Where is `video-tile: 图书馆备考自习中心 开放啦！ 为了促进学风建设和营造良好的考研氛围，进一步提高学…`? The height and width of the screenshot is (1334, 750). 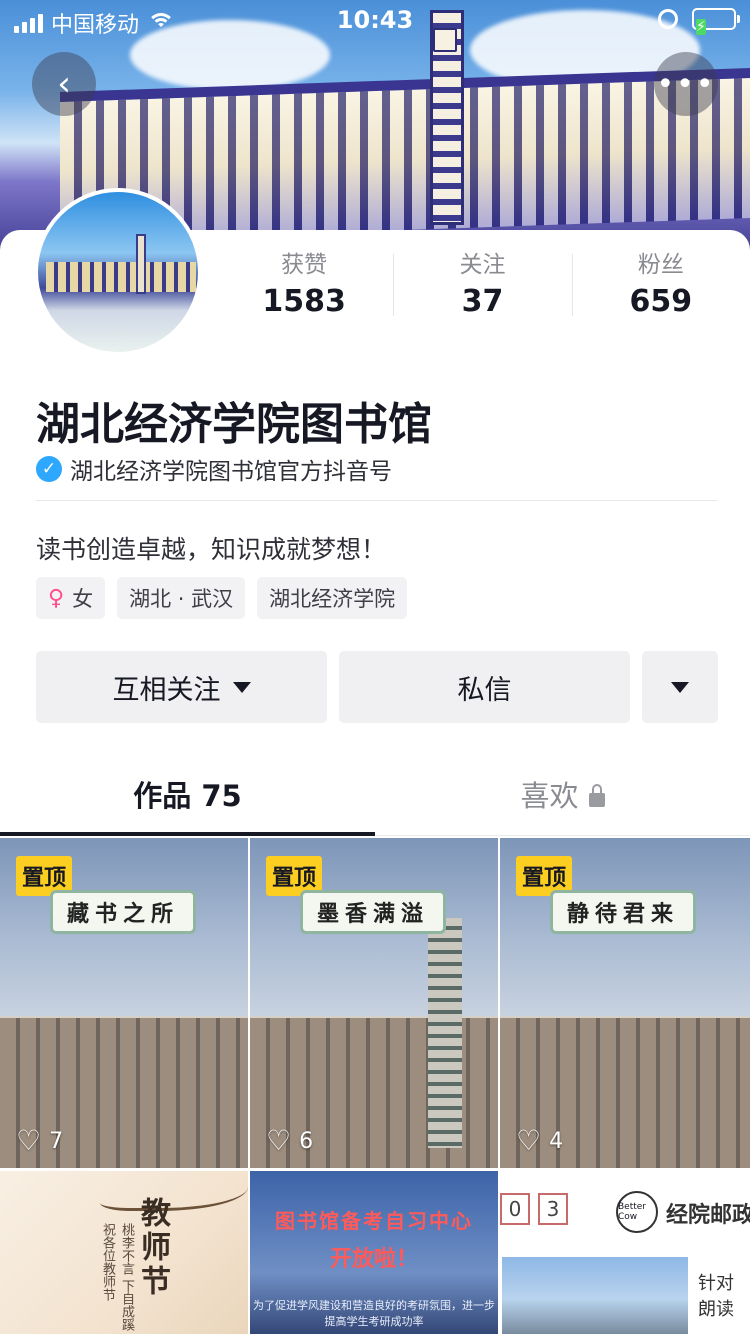
video-tile: 图书馆备考自习中心 开放啦！ 为了促进学风建设和营造良好的考研氛围，进一步提高学… is located at coordinates (374, 1252).